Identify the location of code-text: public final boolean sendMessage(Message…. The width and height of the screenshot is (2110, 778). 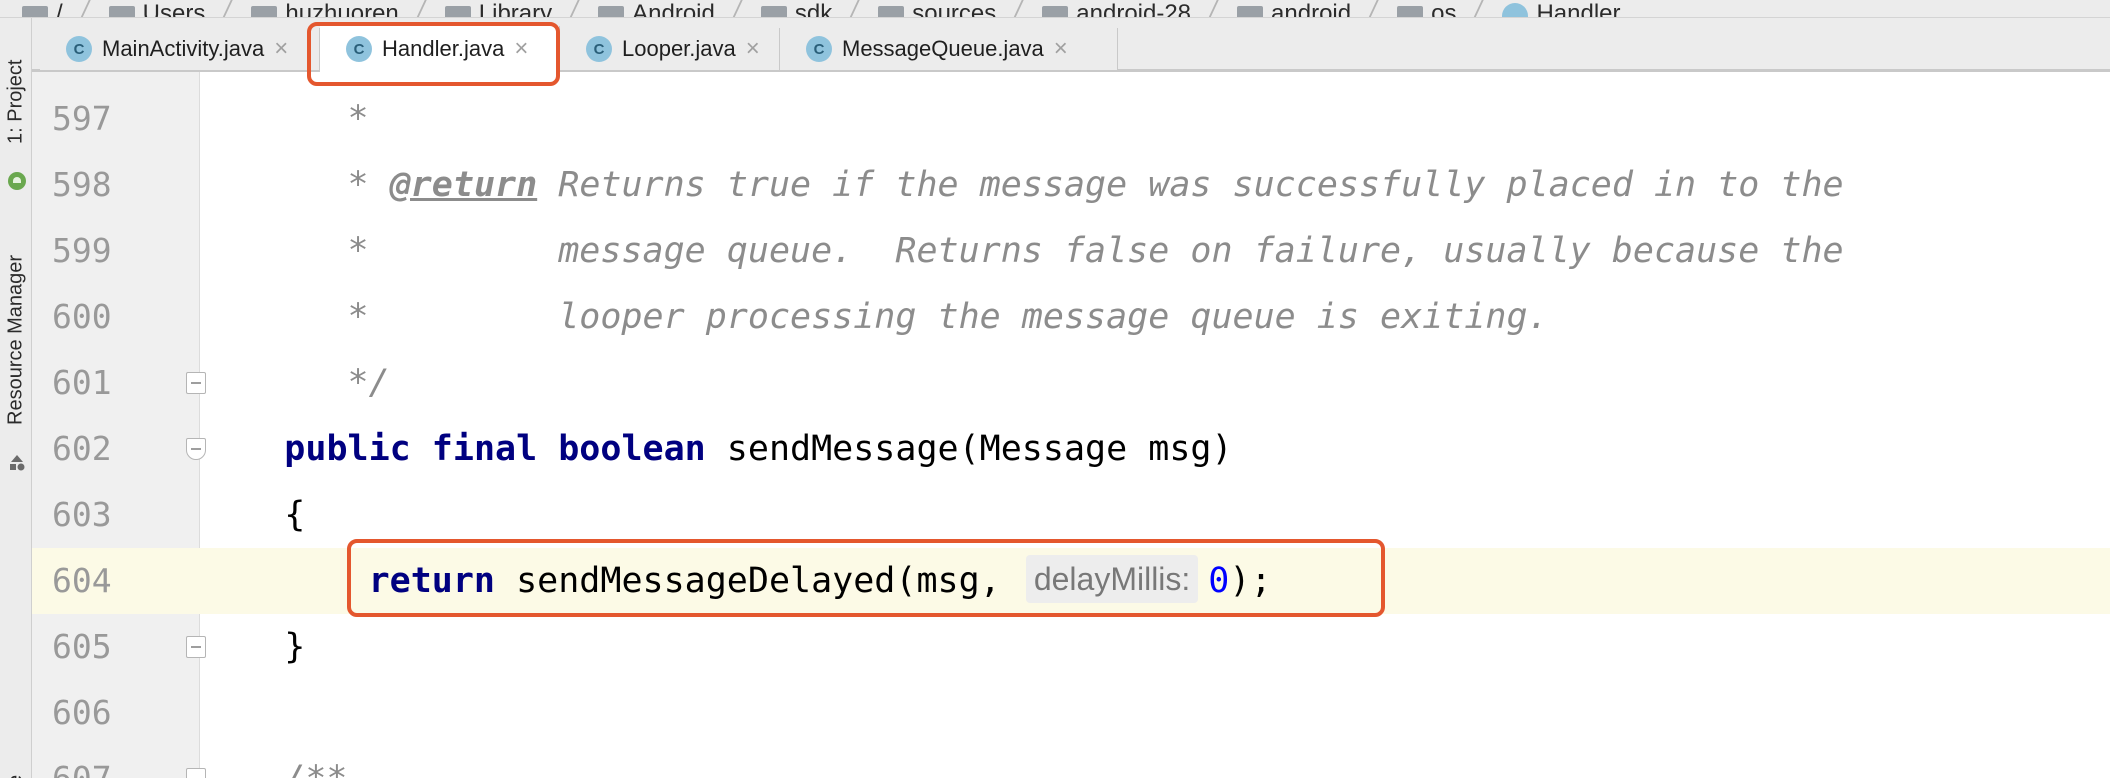
(716, 449).